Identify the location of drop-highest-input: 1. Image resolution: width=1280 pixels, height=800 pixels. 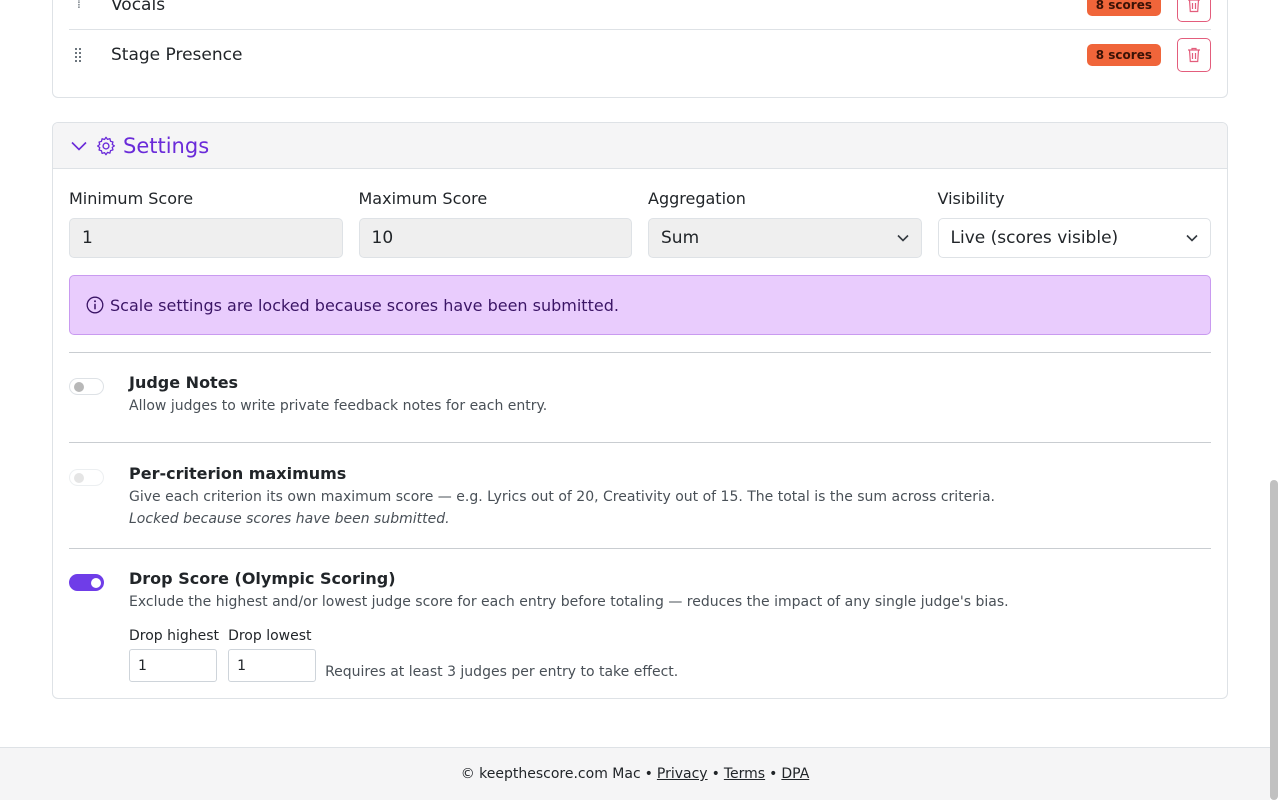
(173, 665).